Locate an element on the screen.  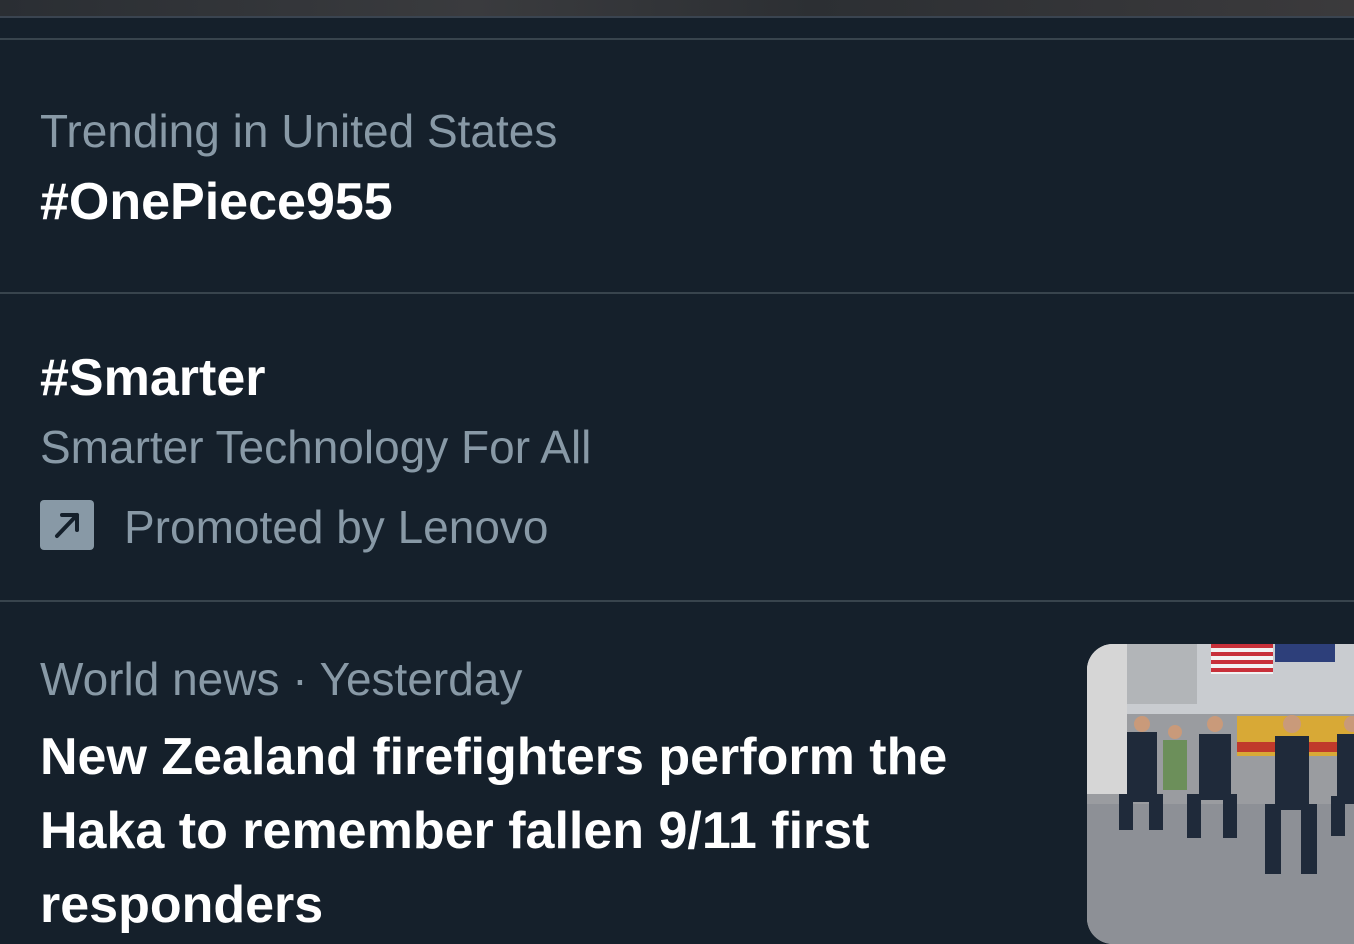
news-meta: World news · Yesterday is located at coordinates (281, 679).